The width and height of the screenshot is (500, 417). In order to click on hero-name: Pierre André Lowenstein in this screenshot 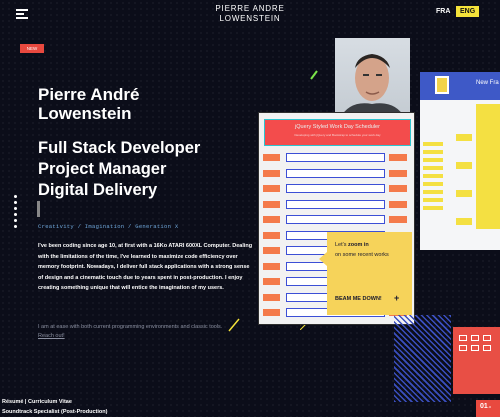, I will do `click(88, 104)`.